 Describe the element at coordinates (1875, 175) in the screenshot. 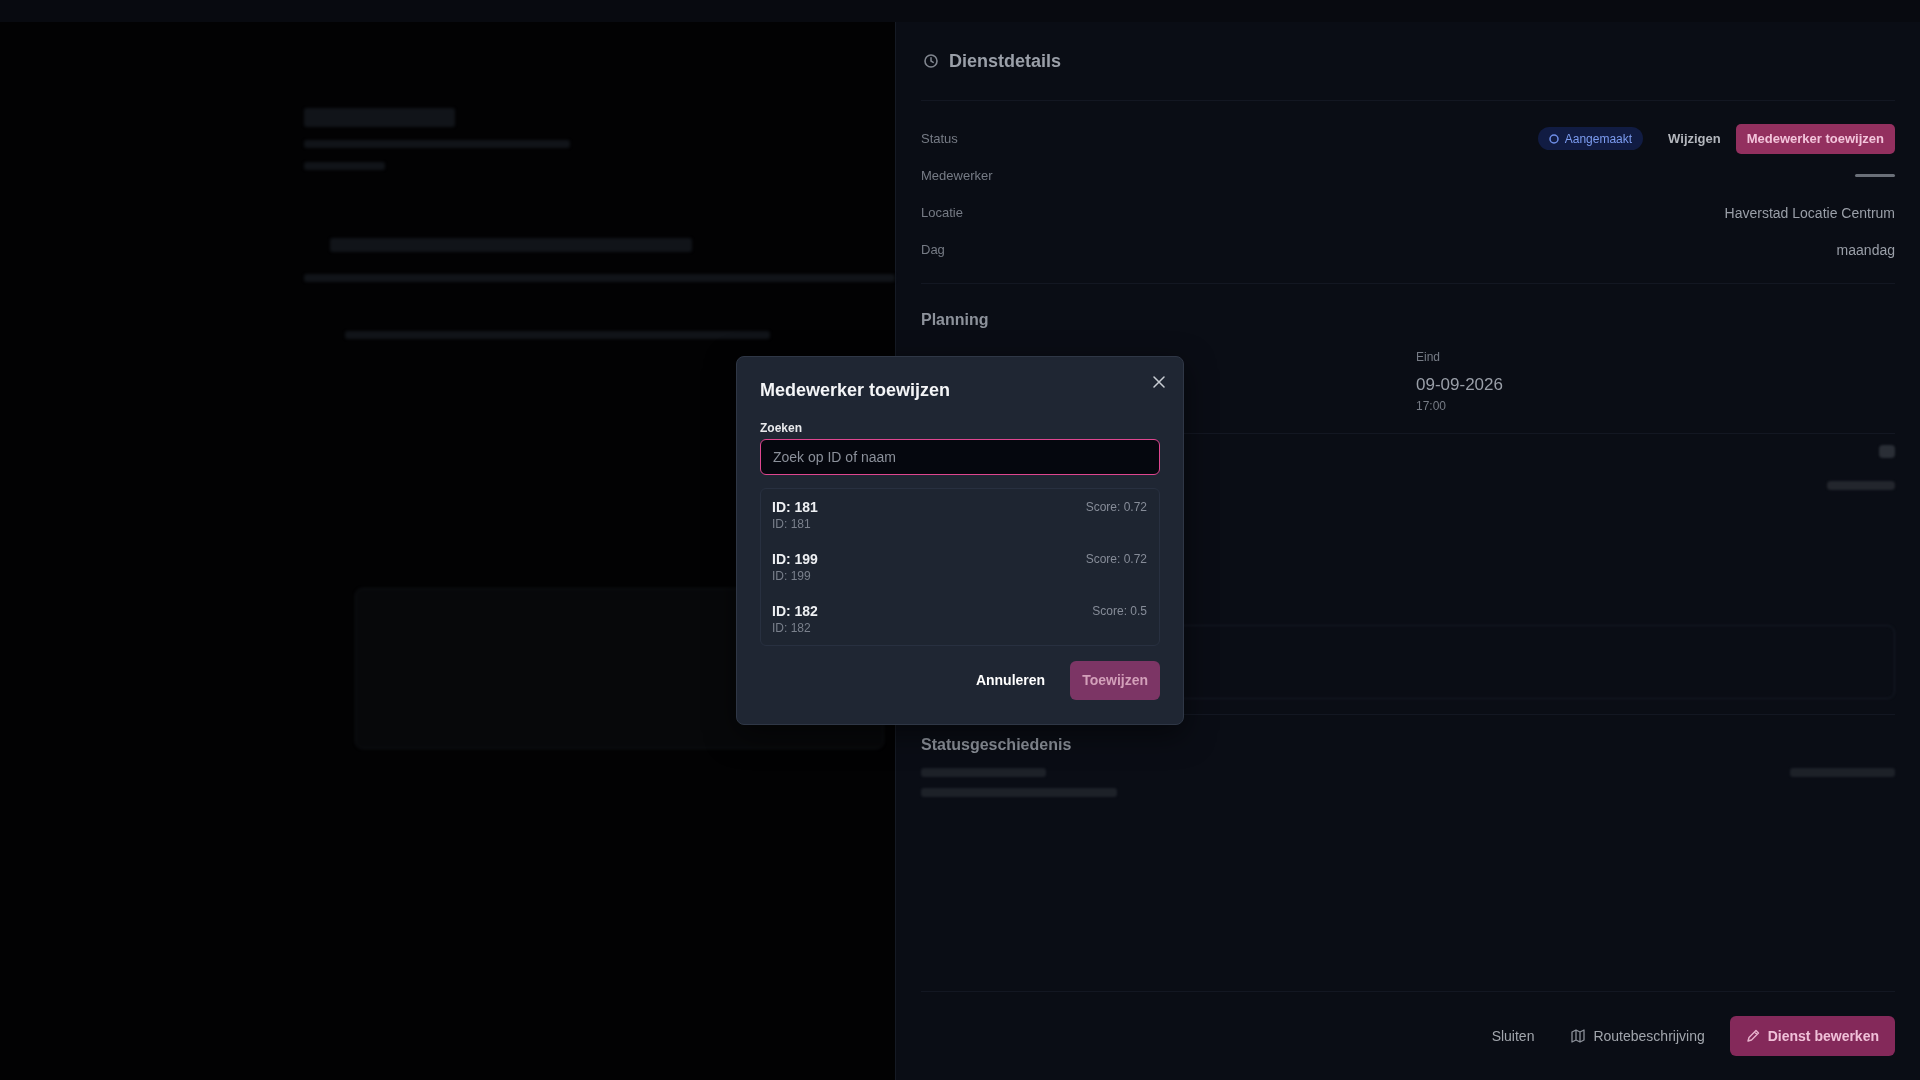

I see `empty-value-line` at that location.